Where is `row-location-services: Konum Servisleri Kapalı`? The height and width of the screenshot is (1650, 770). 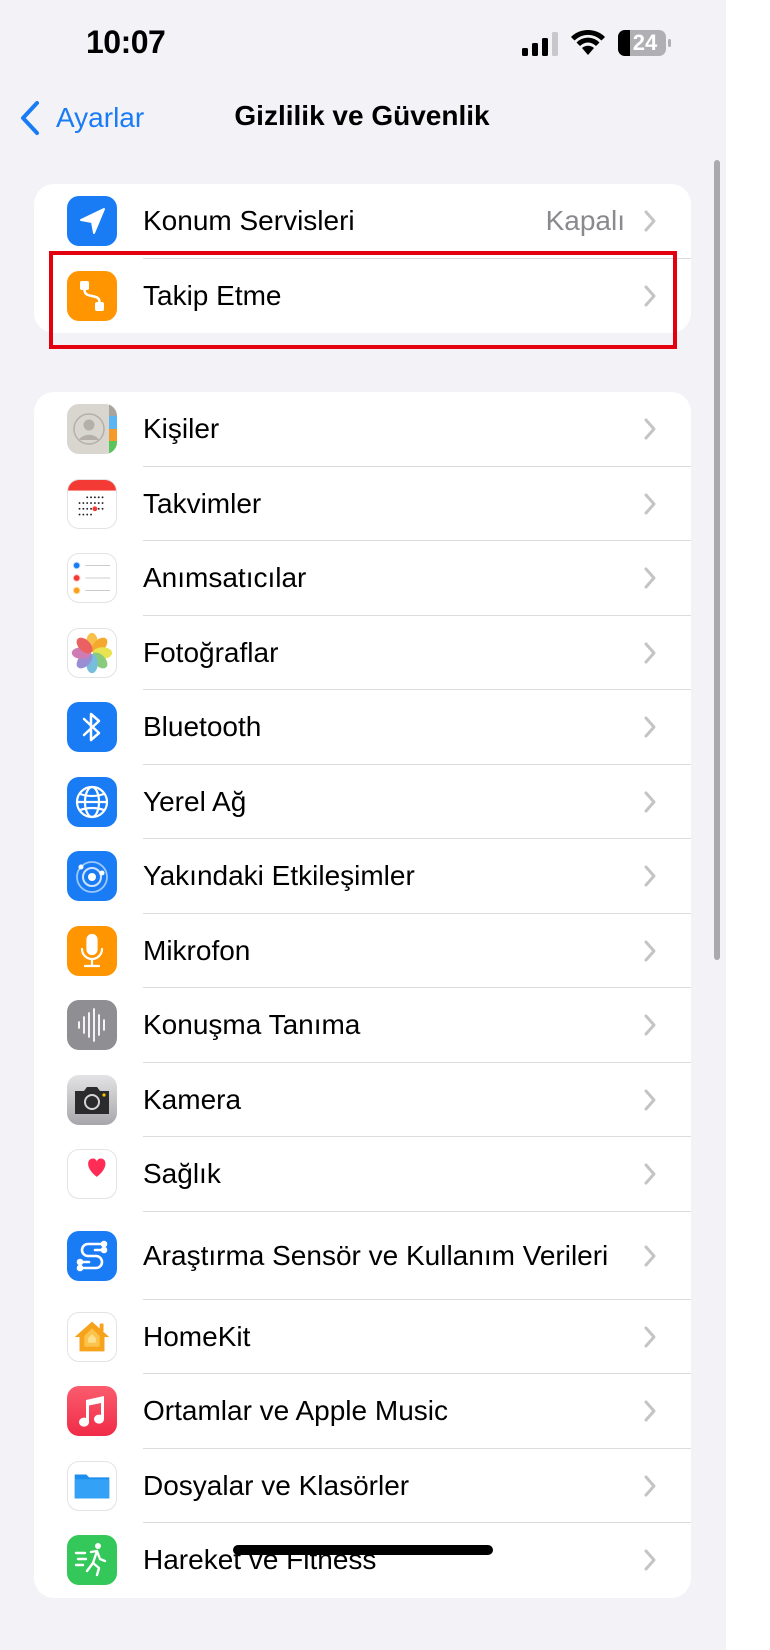 row-location-services: Konum Servisleri Kapalı is located at coordinates (362, 221).